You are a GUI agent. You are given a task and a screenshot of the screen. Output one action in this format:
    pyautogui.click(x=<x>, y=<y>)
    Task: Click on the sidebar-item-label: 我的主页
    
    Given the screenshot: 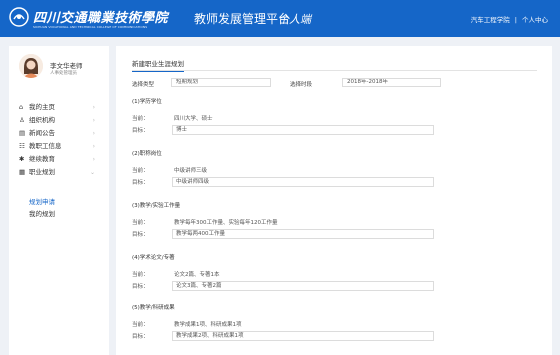 What is the action you would take?
    pyautogui.click(x=42, y=107)
    